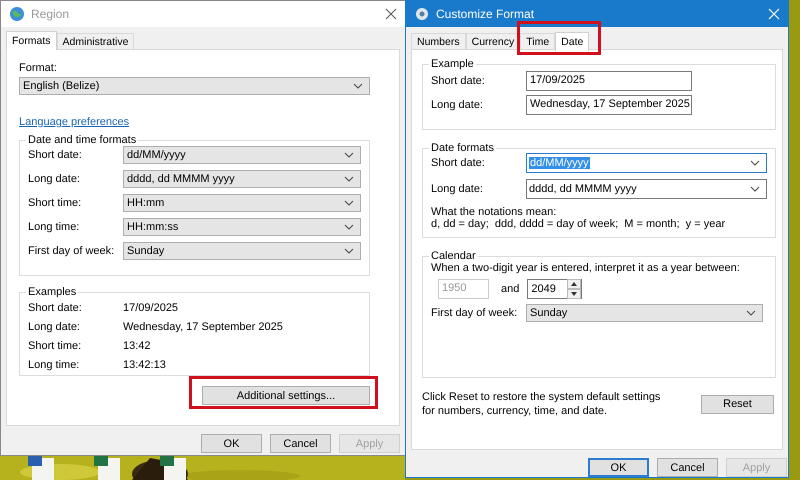 The height and width of the screenshot is (480, 800). Describe the element at coordinates (609, 81) in the screenshot. I see `example-field: 17/09/2025` at that location.